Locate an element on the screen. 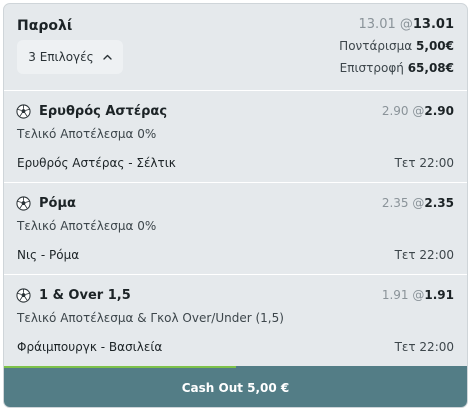 Image resolution: width=472 pixels, height=412 pixels. return-label: Επιστροφή is located at coordinates (371, 68).